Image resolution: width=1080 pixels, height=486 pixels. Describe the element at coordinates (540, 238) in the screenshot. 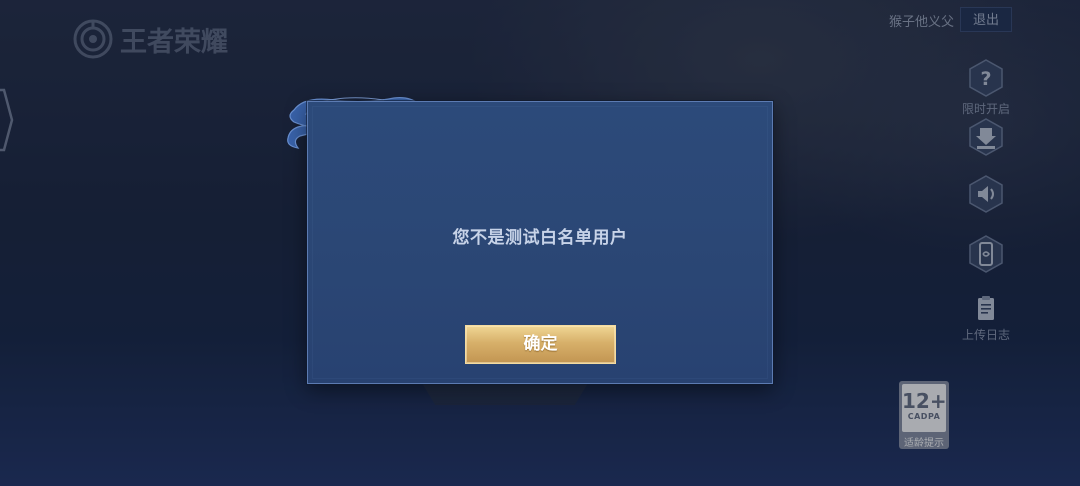

I see `dialog-message: 您不是测试白名单用户` at that location.